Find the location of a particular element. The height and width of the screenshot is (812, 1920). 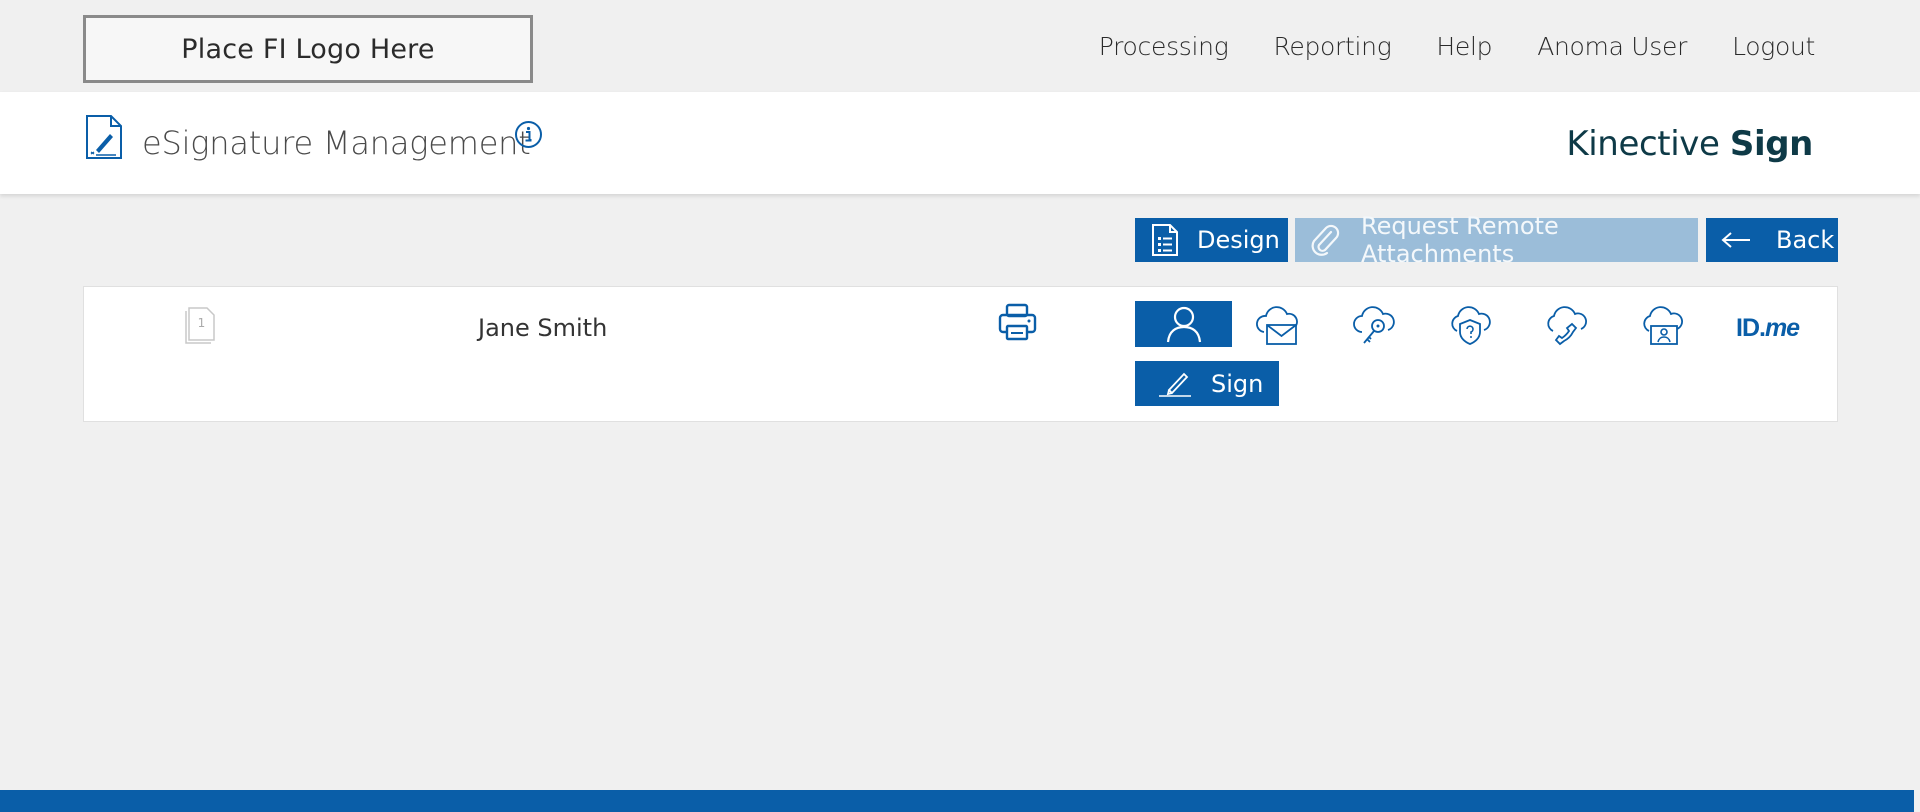

person-icon is located at coordinates (1183, 324).